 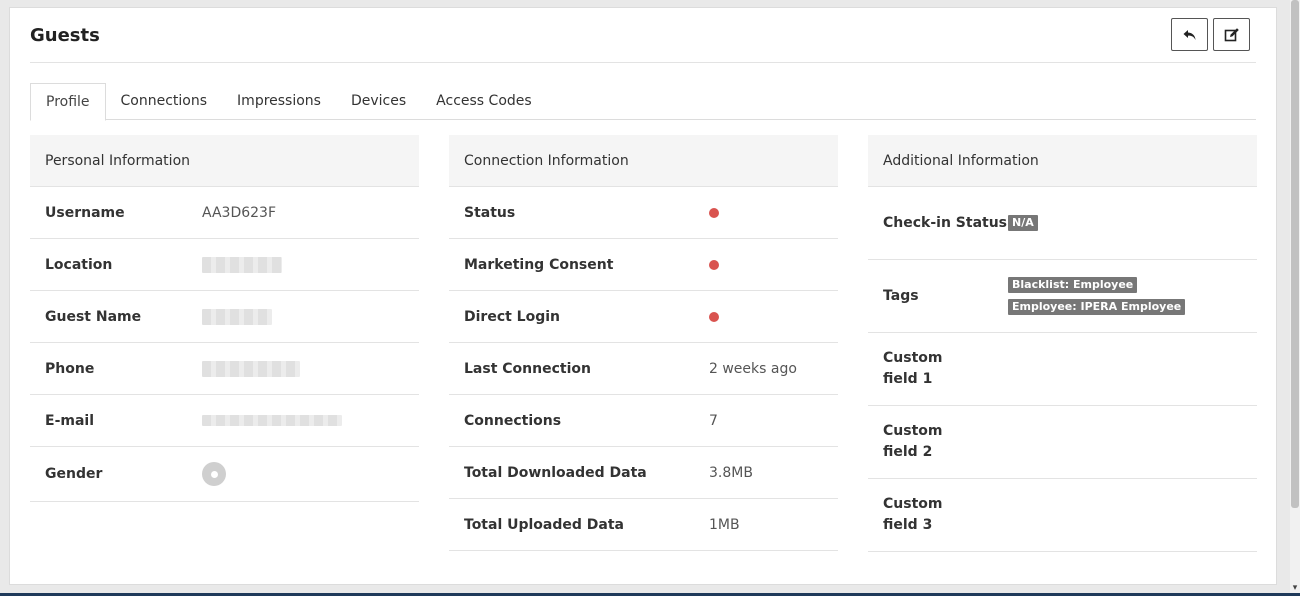 I want to click on row-label: Tags, so click(x=901, y=295).